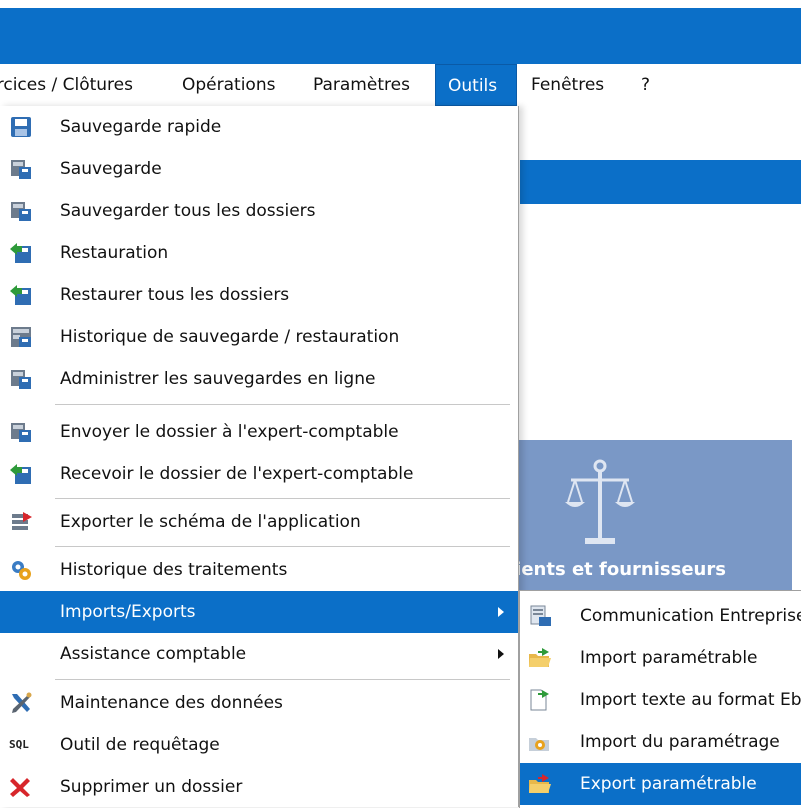  What do you see at coordinates (476, 85) in the screenshot?
I see `menu-outils: Outils` at bounding box center [476, 85].